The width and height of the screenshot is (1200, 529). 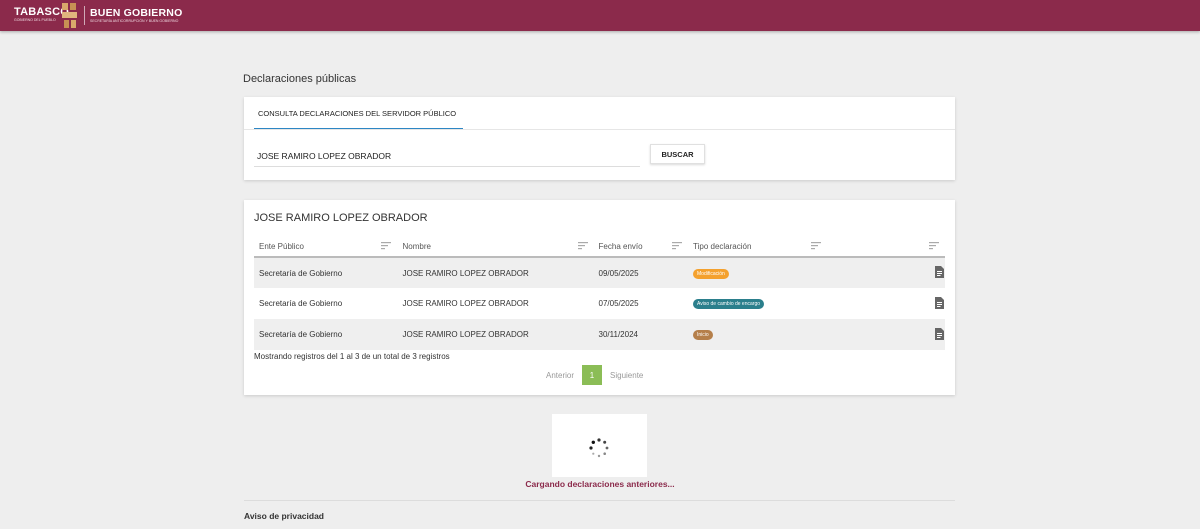 What do you see at coordinates (416, 246) in the screenshot?
I see `column-label: Nombre` at bounding box center [416, 246].